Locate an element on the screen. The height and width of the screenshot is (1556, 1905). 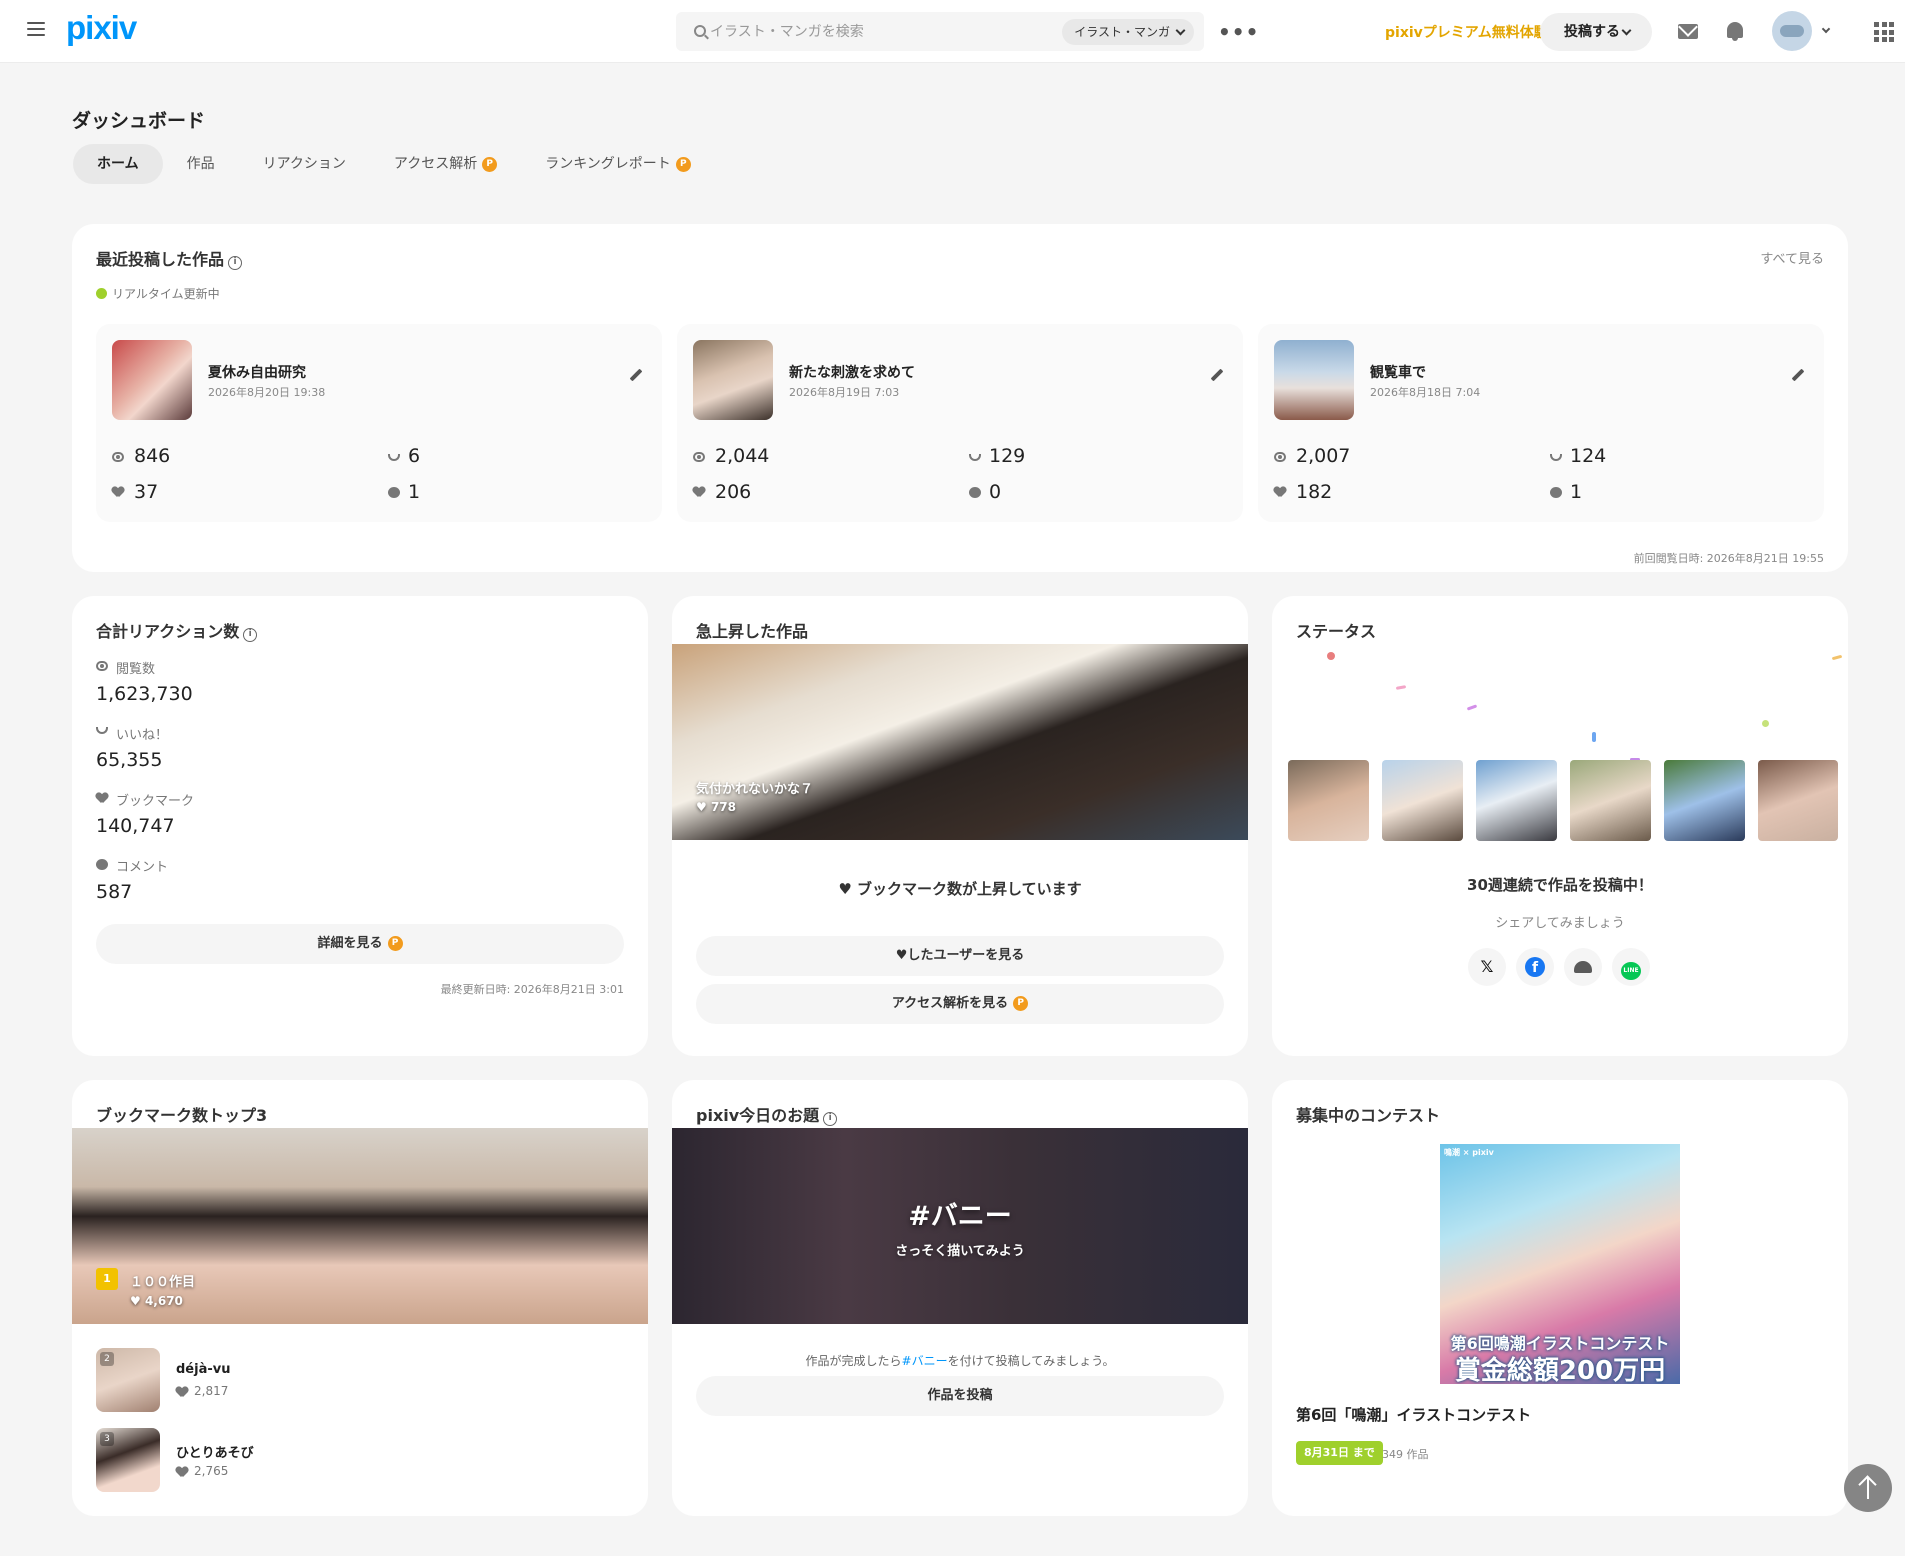
top-work-title: １００作目 is located at coordinates (162, 1280).